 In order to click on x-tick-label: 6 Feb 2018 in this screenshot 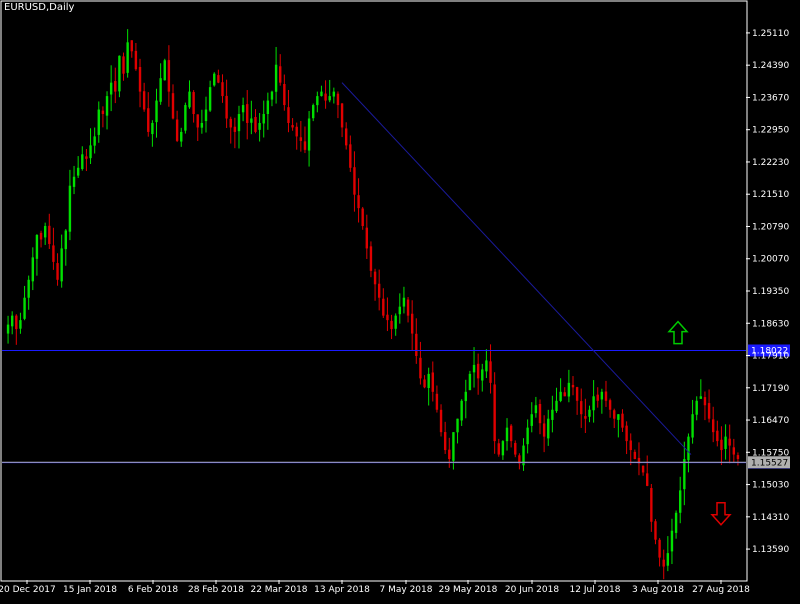, I will do `click(153, 590)`.